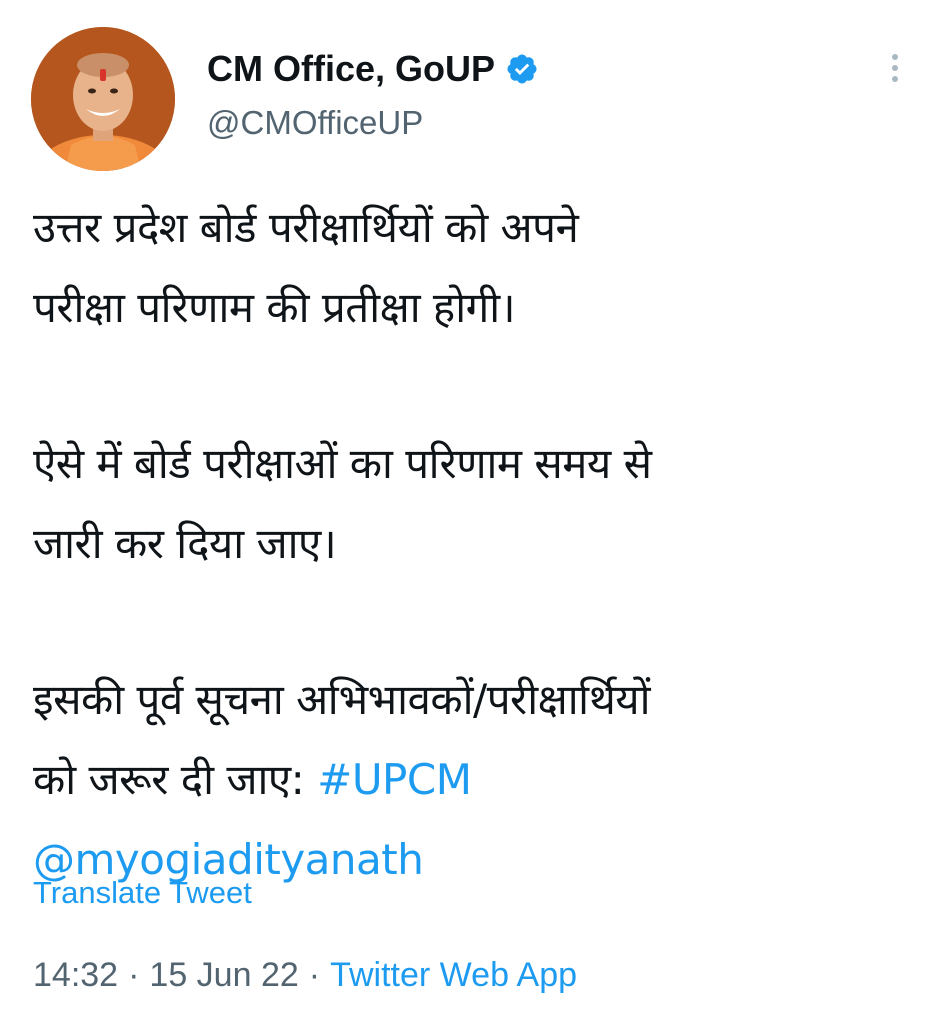 The width and height of the screenshot is (925, 1024). I want to click on tweet-source-link: Twitter Web App, so click(453, 975).